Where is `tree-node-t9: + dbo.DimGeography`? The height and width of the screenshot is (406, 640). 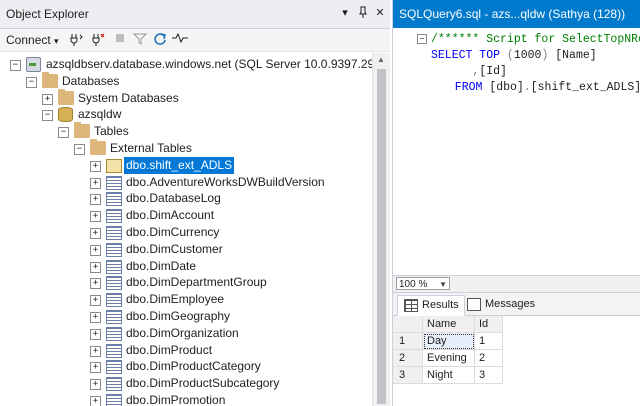 tree-node-t9: + dbo.DimGeography is located at coordinates (186, 316).